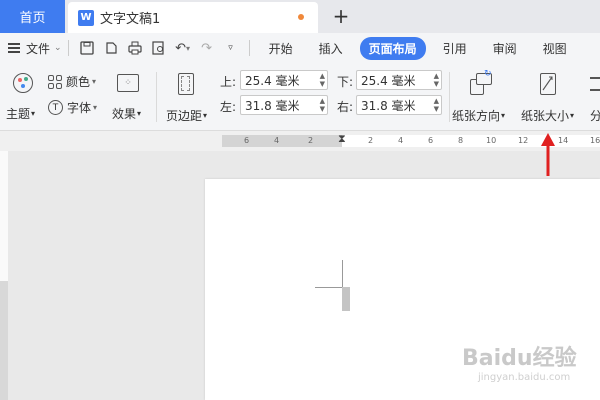 Image resolution: width=600 pixels, height=400 pixels. I want to click on columns-button: 分, so click(594, 97).